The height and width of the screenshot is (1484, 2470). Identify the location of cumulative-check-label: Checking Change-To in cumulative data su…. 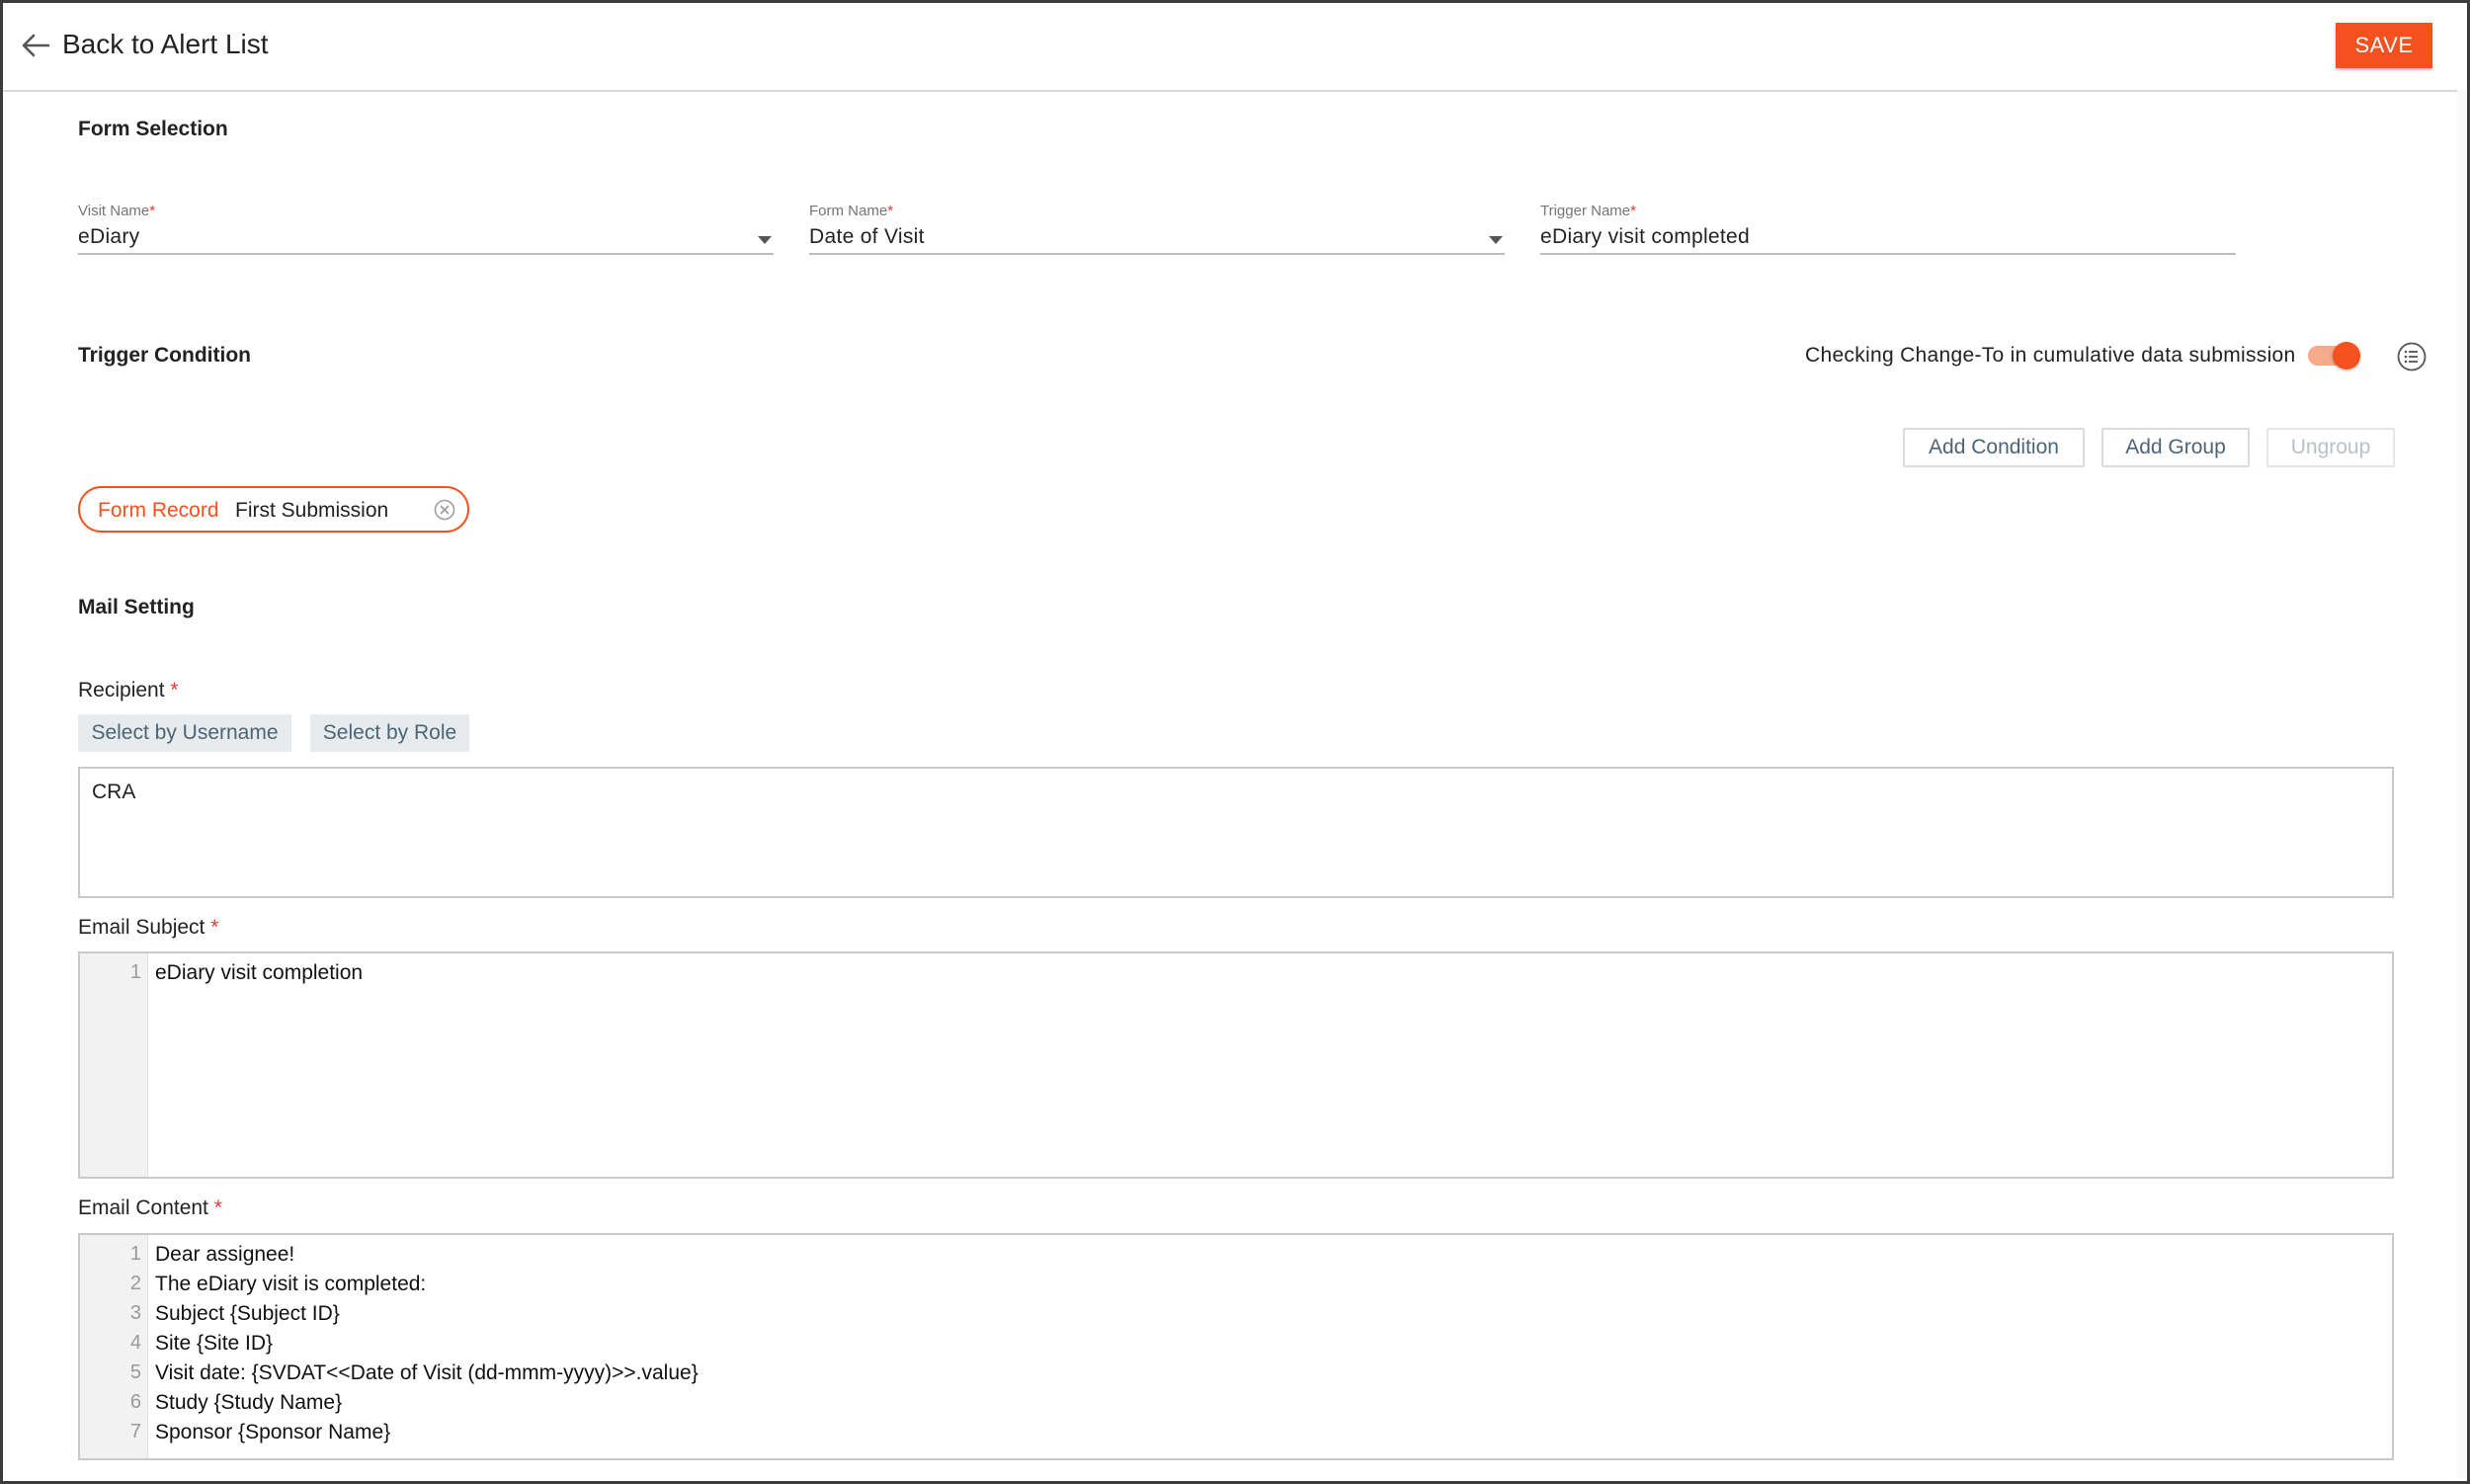
(2050, 355).